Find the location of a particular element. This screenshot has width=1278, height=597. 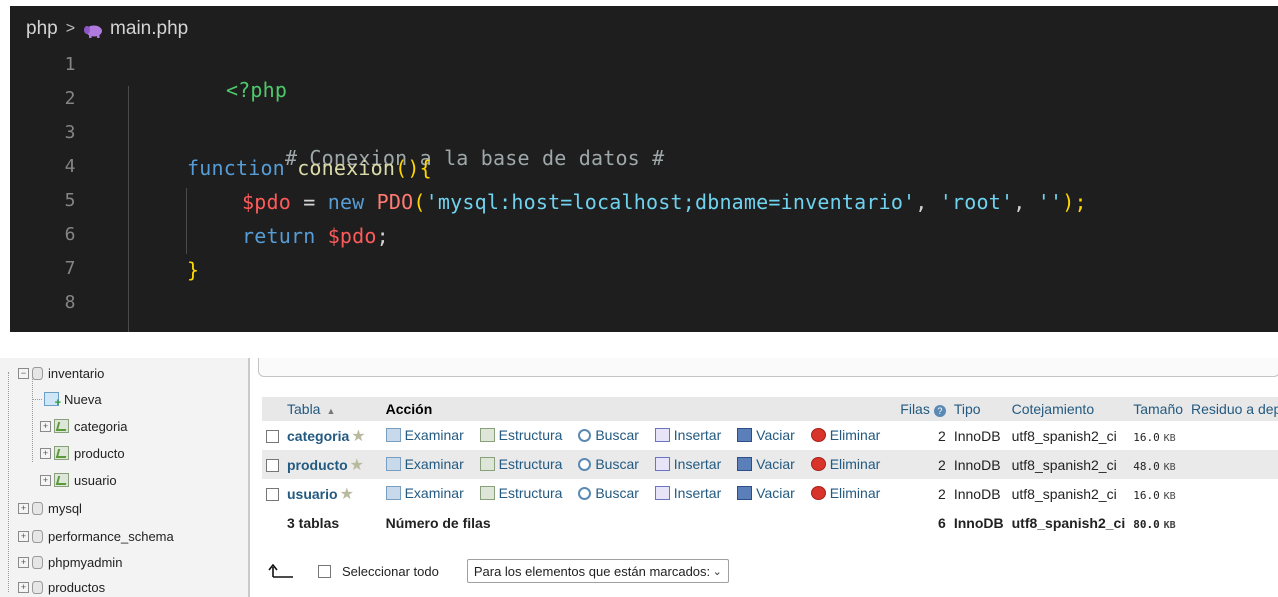

db-productos: + productos is located at coordinates (61, 587).